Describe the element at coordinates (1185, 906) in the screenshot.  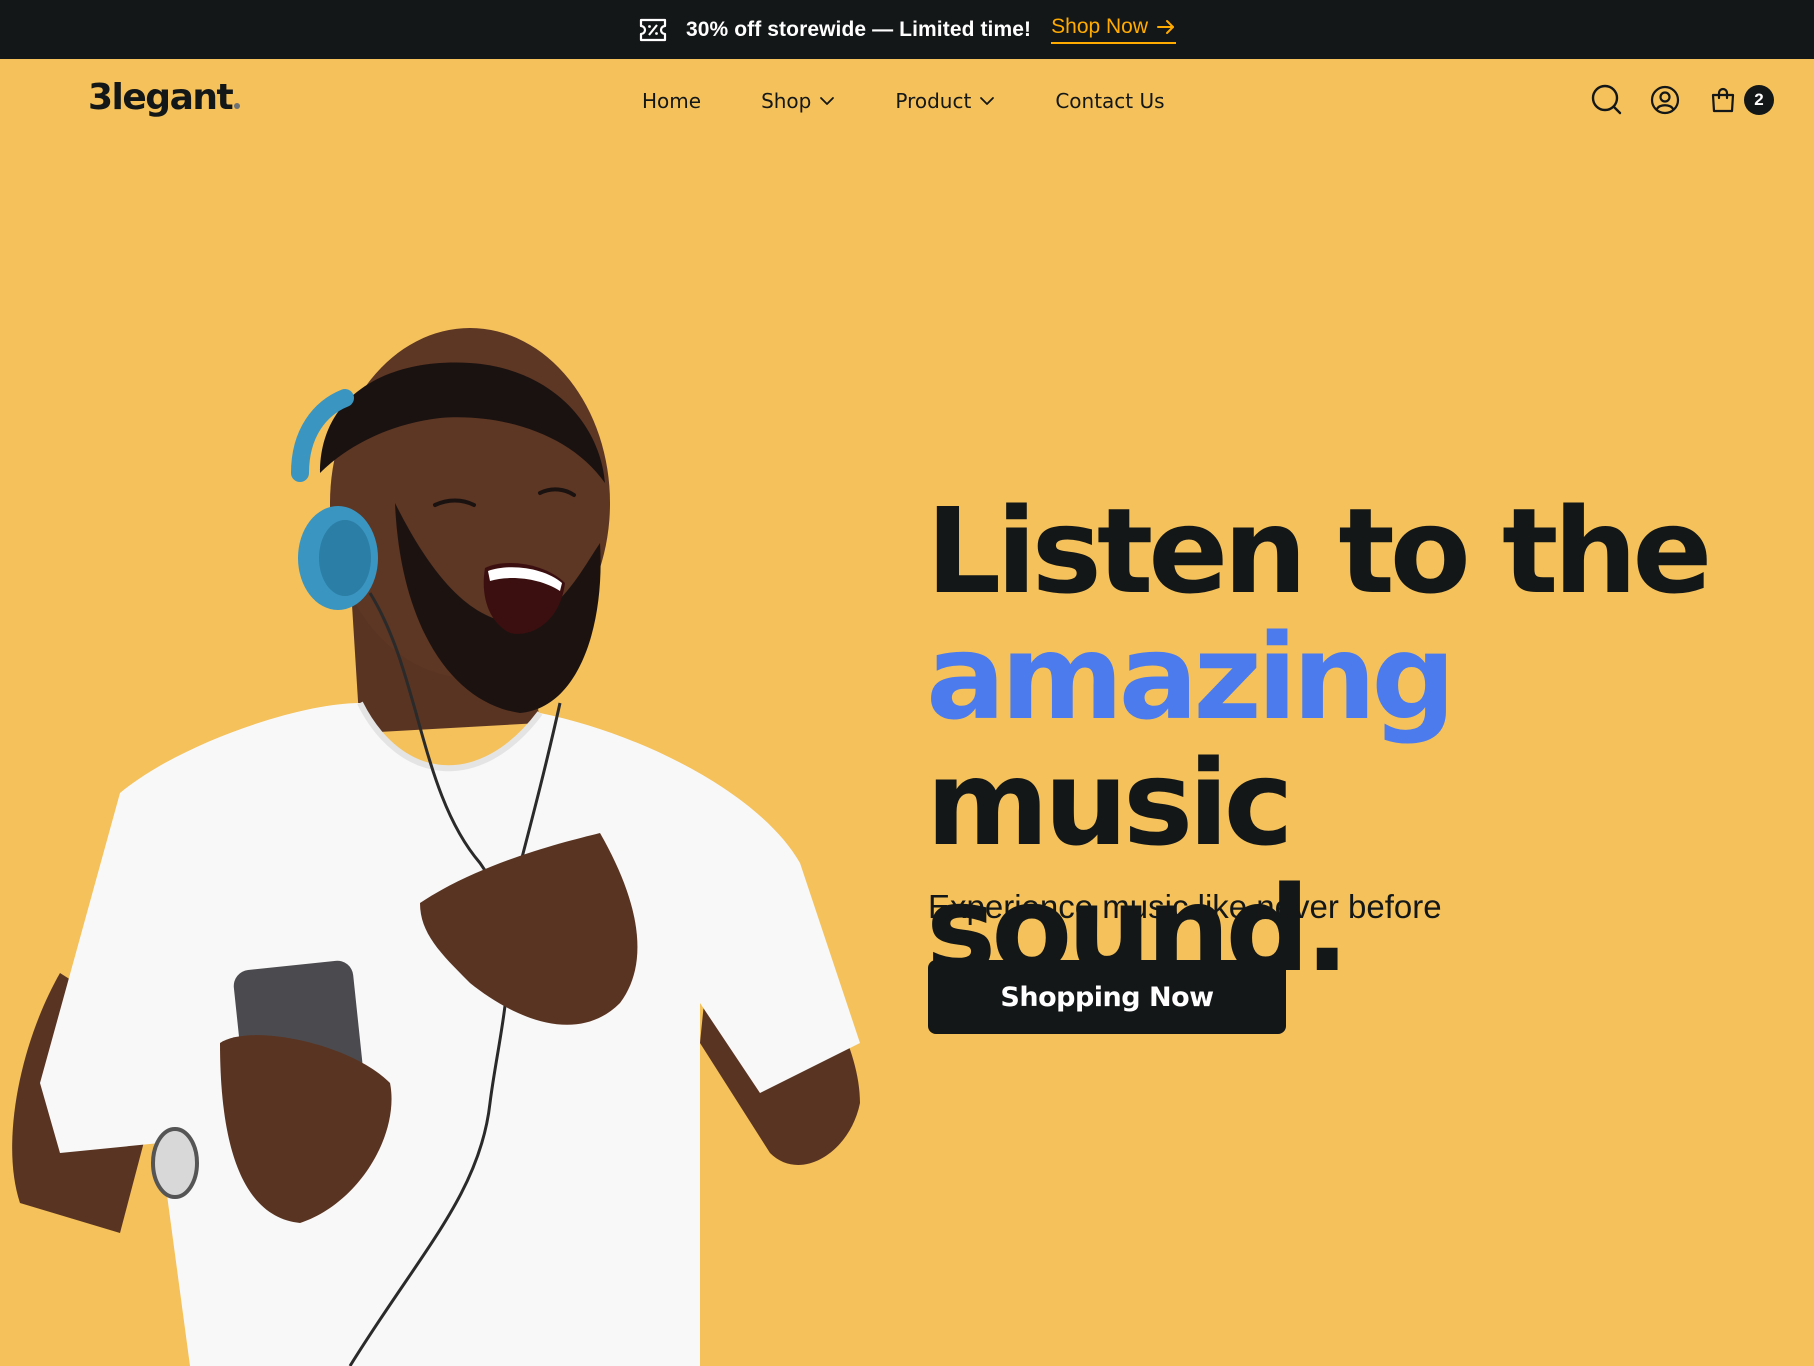
I see `hero-subtitle: Experience music like never before` at that location.